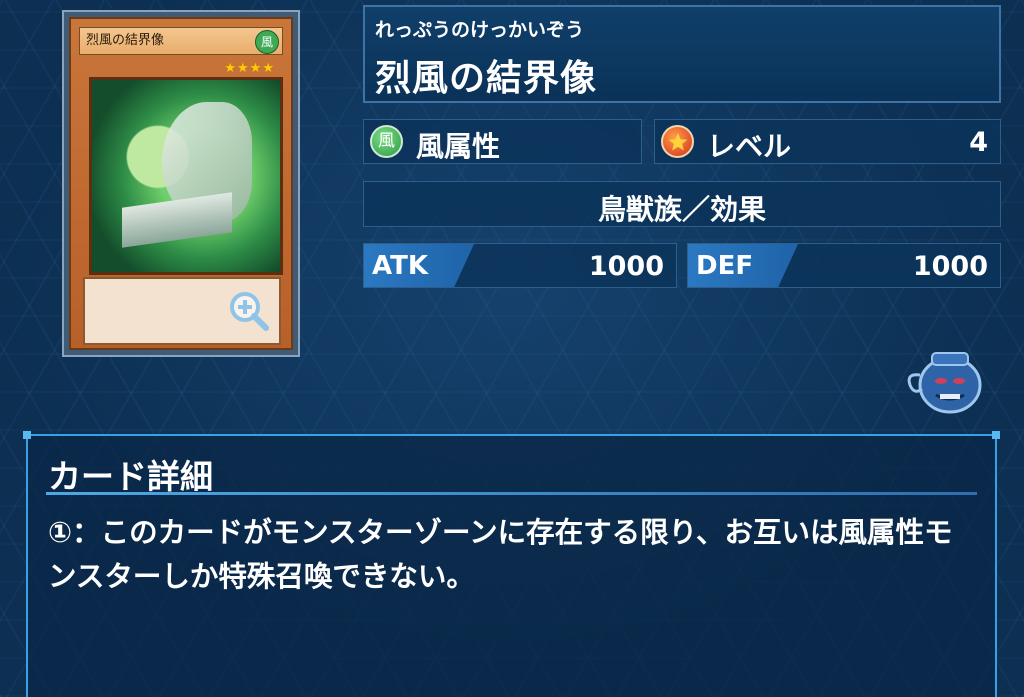 This screenshot has width=1024, height=697. I want to click on card-image-textbox, so click(182, 311).